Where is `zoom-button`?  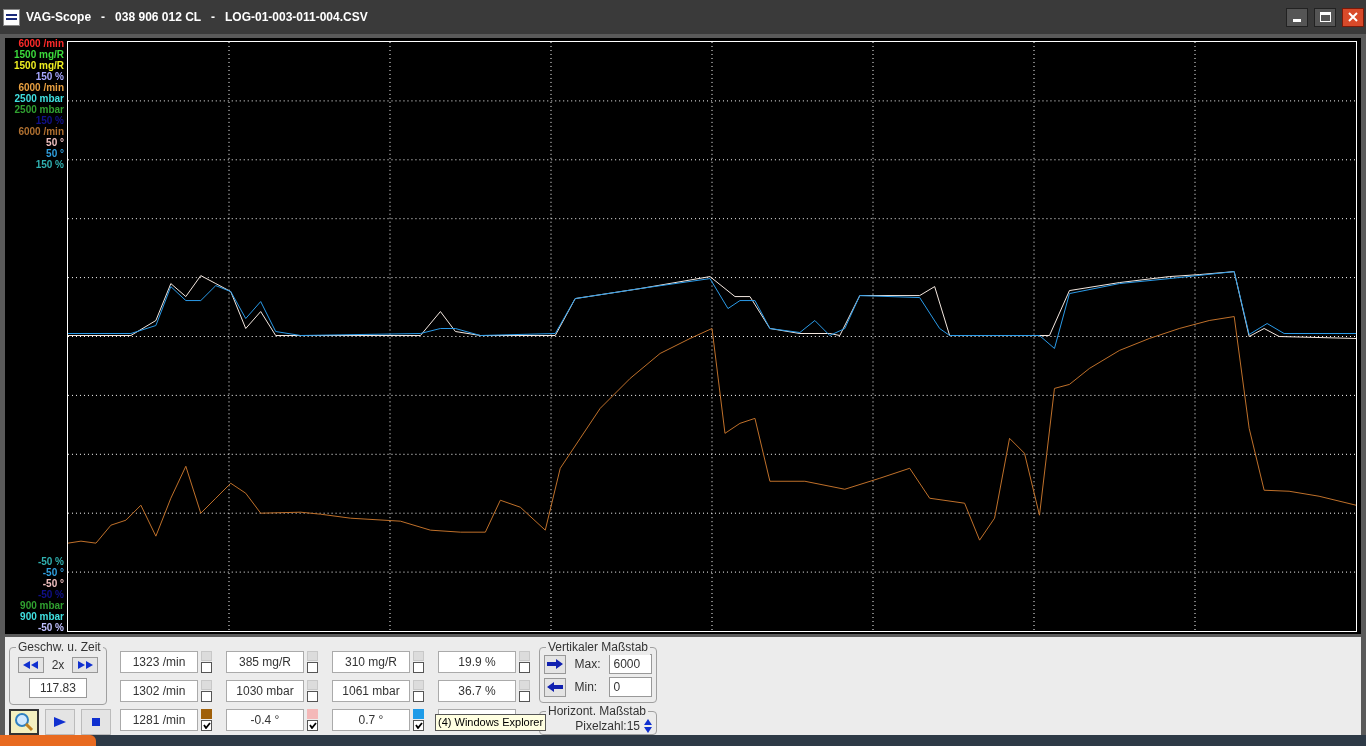
zoom-button is located at coordinates (24, 722).